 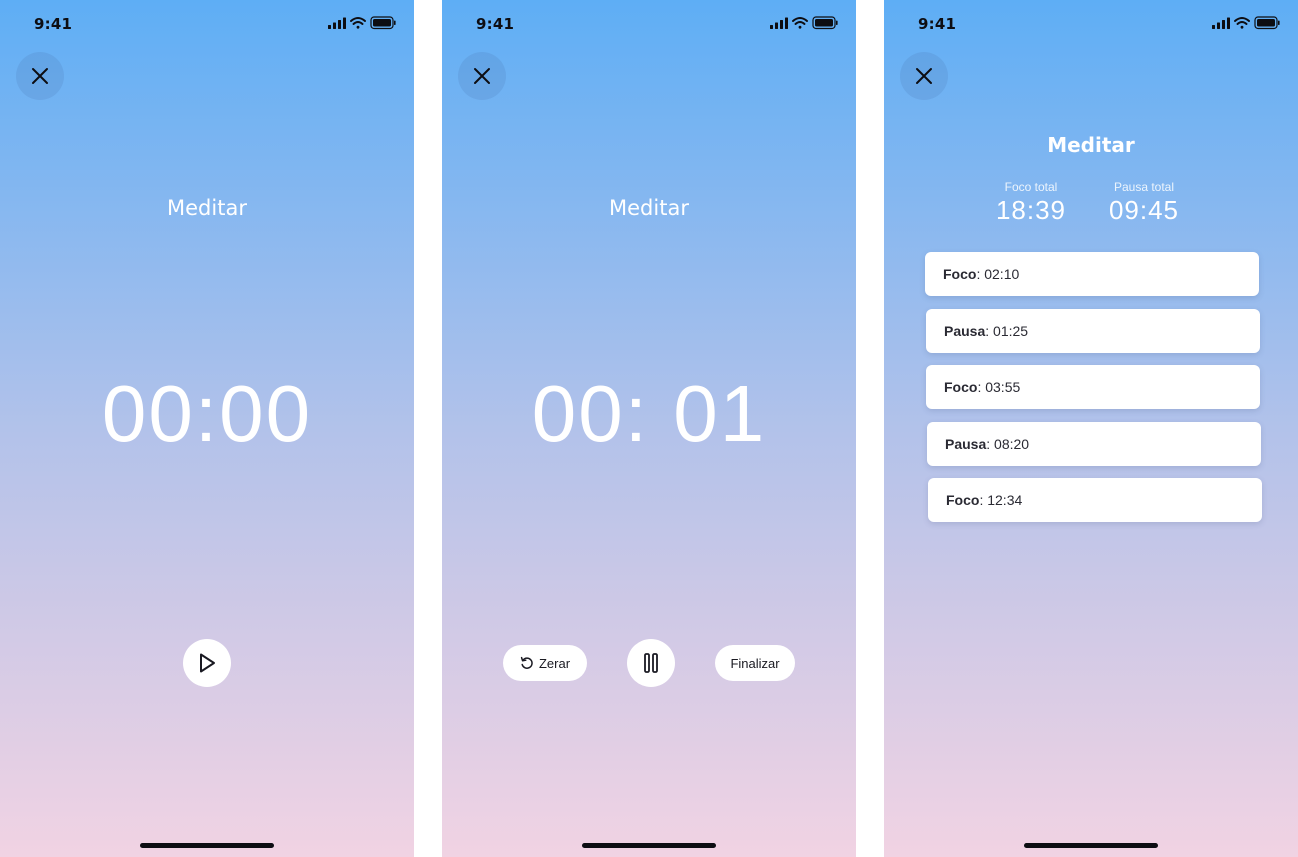 What do you see at coordinates (207, 413) in the screenshot?
I see `timer-display: 00:00` at bounding box center [207, 413].